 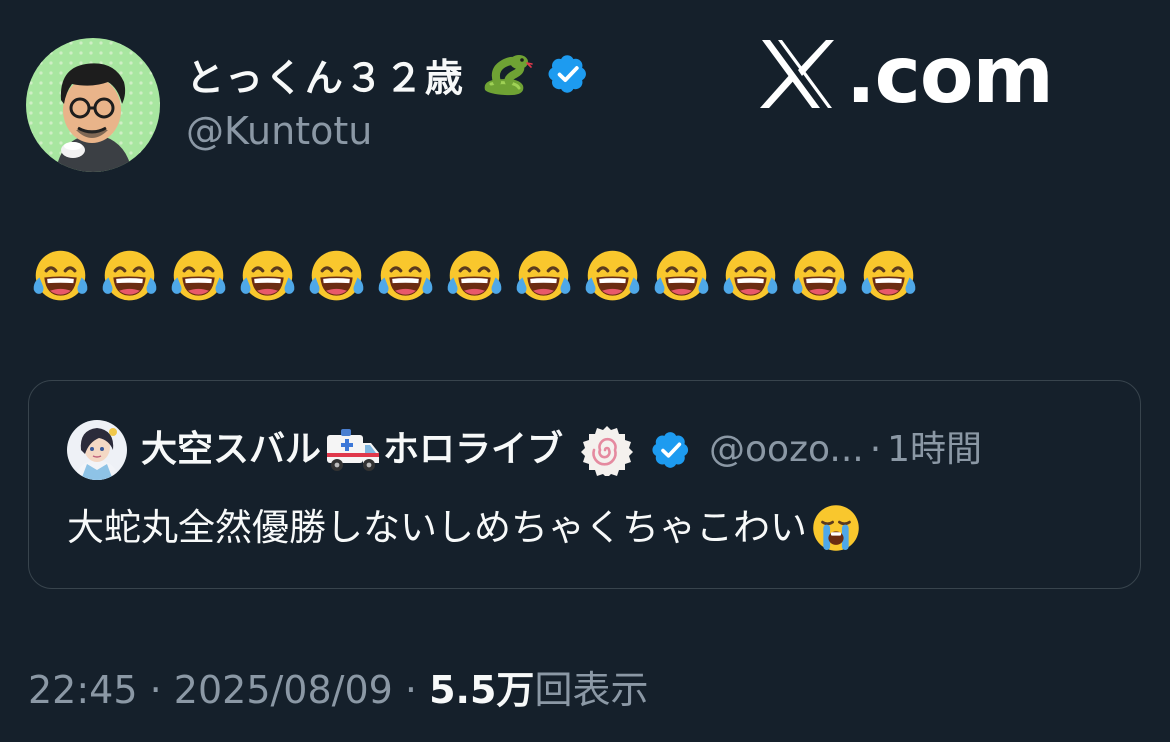 I want to click on quoted-verified-badge-icon, so click(x=671, y=450).